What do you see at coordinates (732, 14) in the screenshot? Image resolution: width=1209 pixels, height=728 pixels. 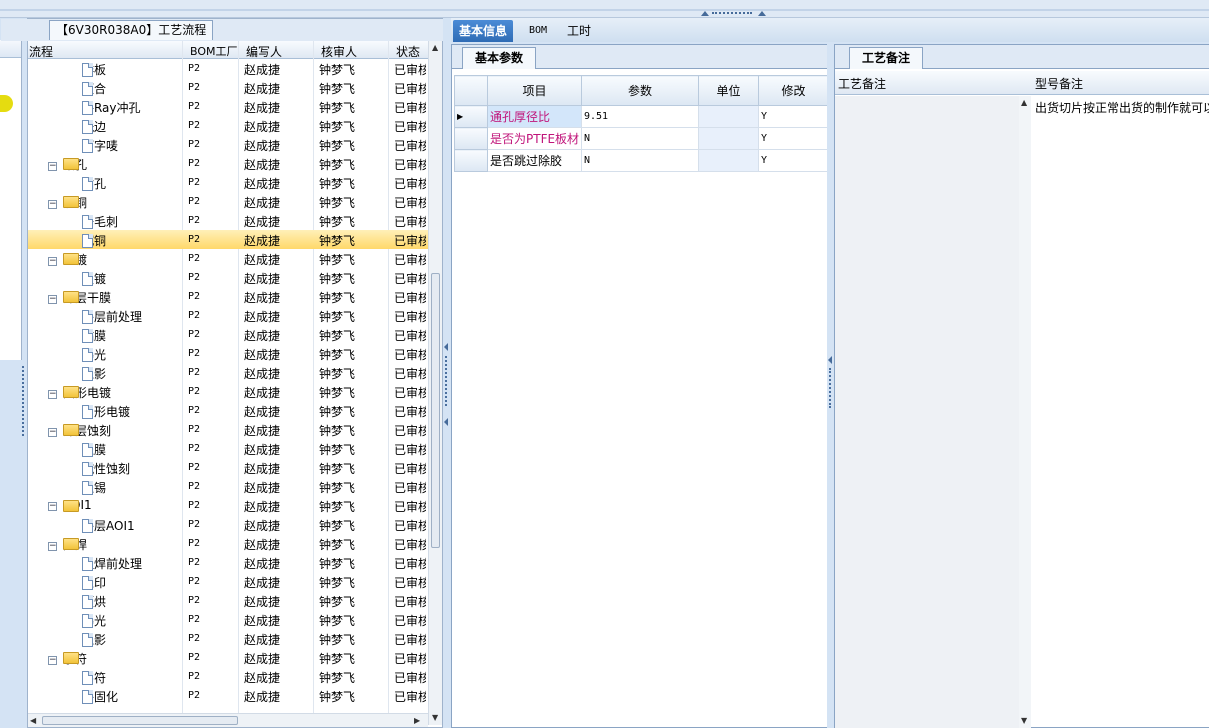 I see `splitter-grip` at bounding box center [732, 14].